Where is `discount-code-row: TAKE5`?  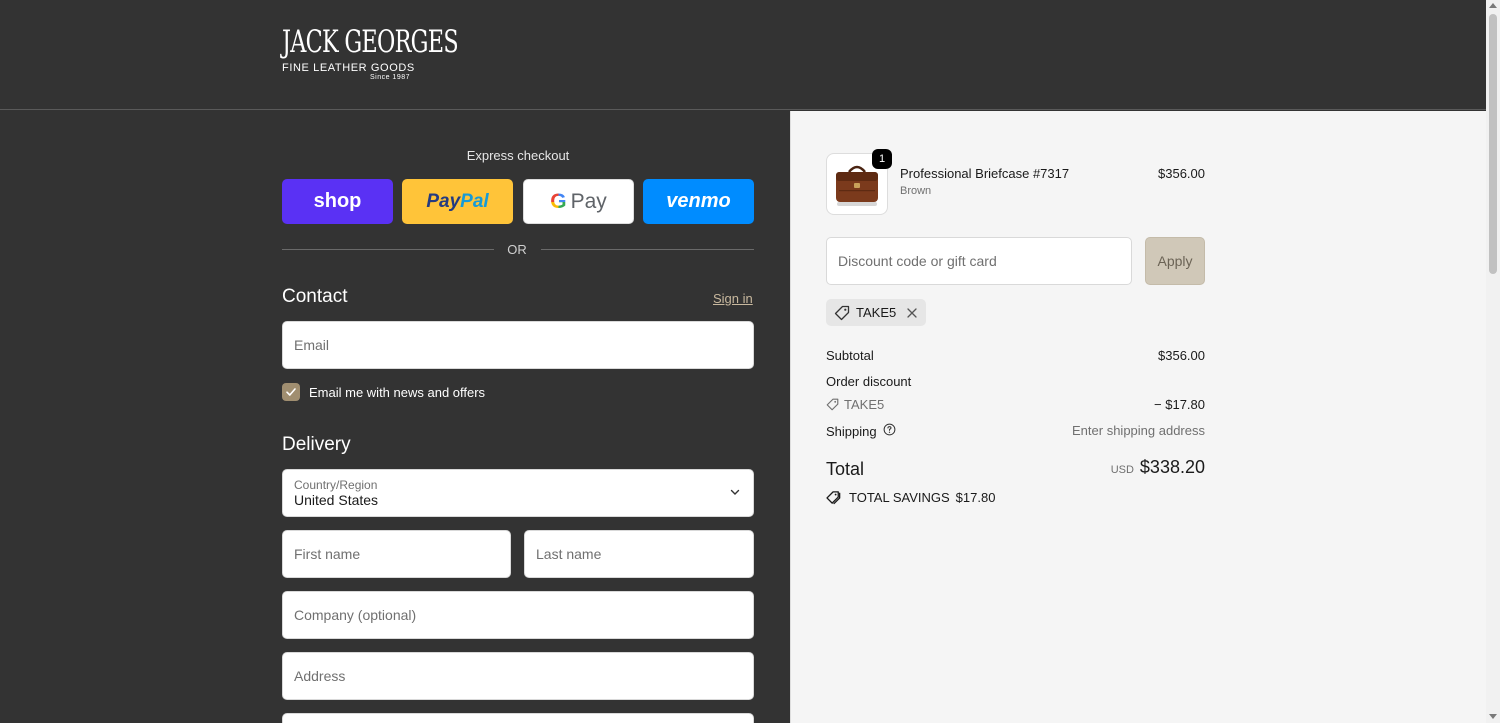 discount-code-row: TAKE5 is located at coordinates (855, 404).